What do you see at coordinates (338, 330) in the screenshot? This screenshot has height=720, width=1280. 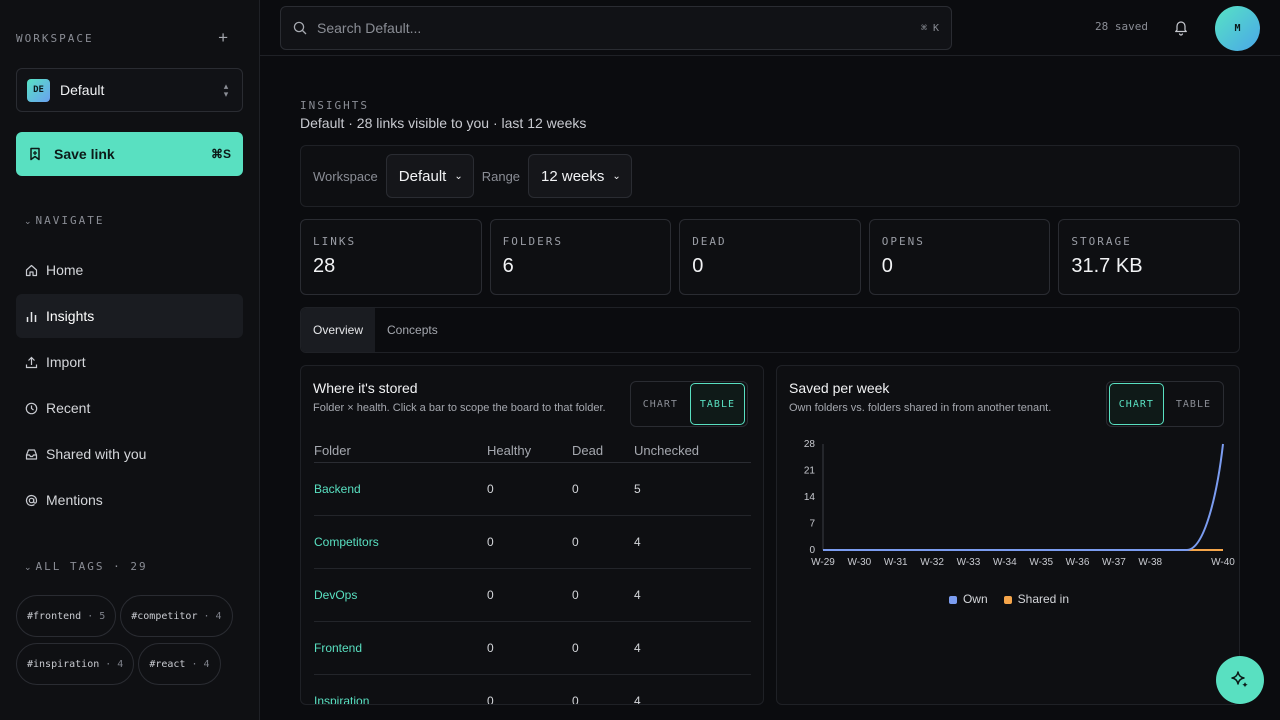 I see `tab-overview: Overview` at bounding box center [338, 330].